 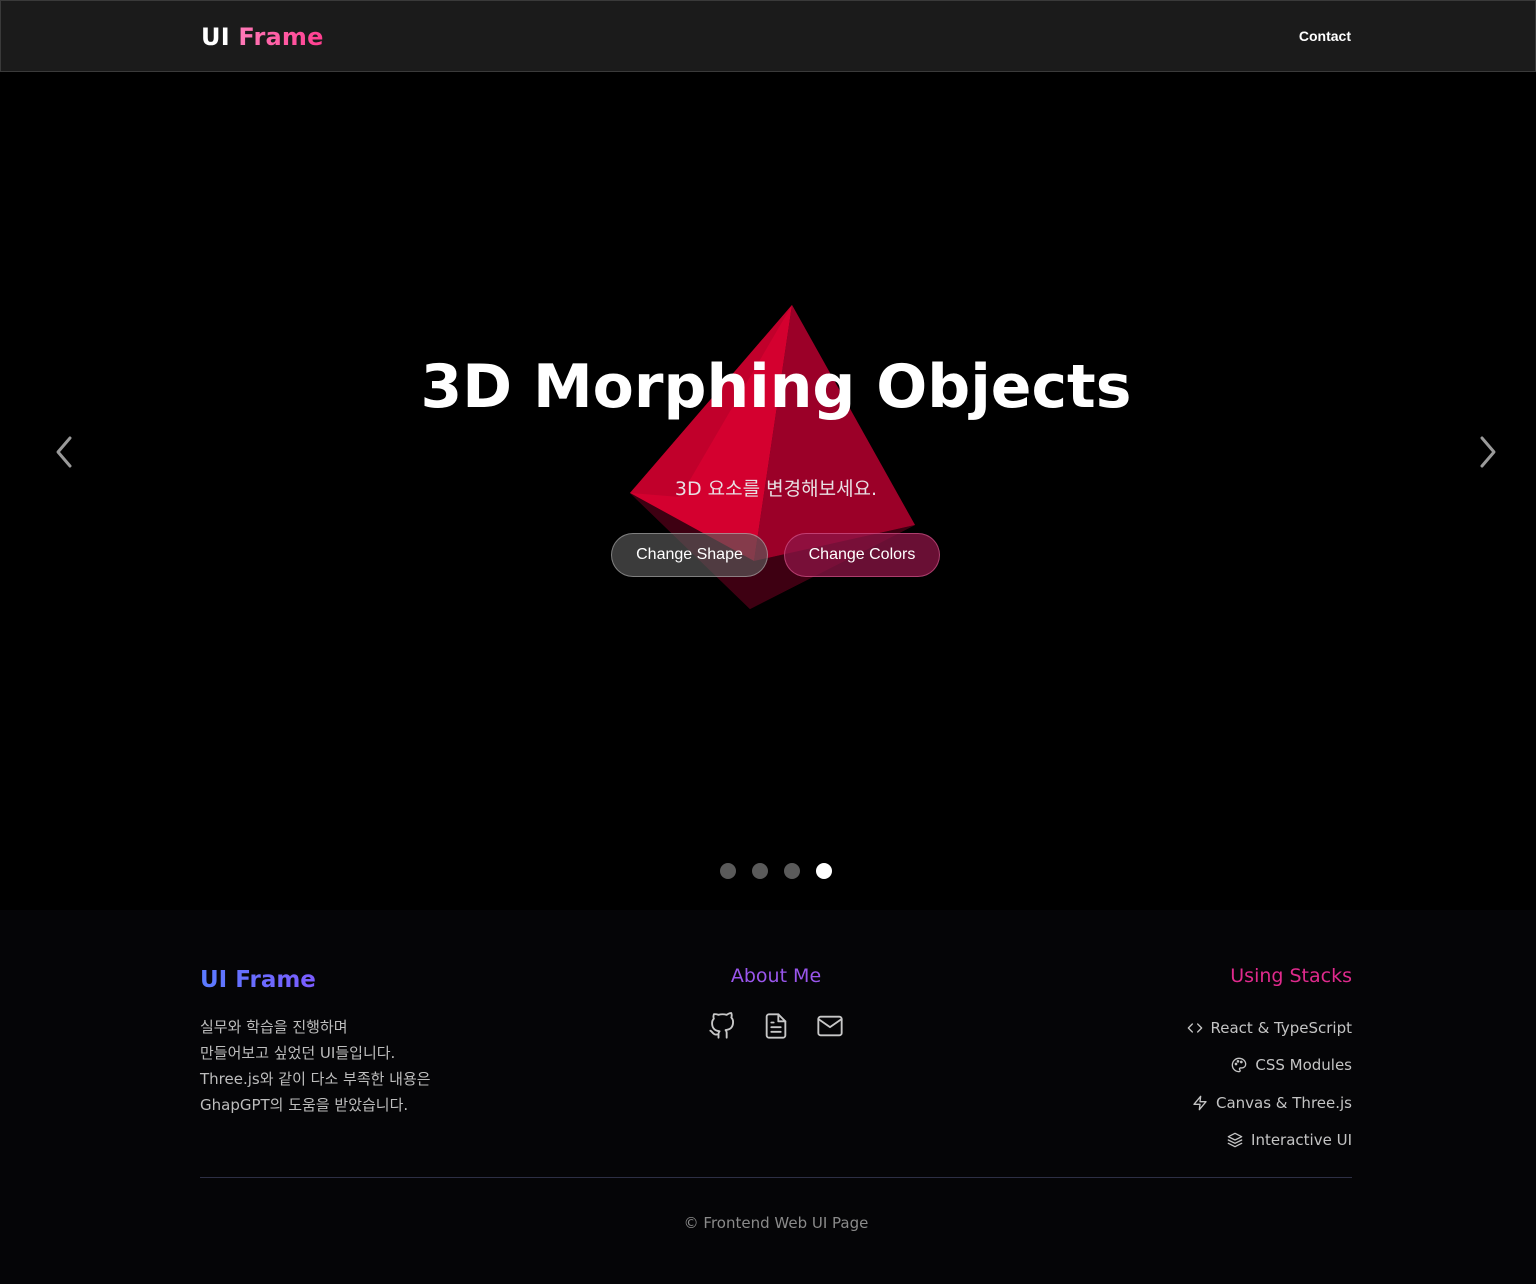 What do you see at coordinates (274, 1027) in the screenshot?
I see `footer-desc-line: 실무와 학습을 진행하며` at bounding box center [274, 1027].